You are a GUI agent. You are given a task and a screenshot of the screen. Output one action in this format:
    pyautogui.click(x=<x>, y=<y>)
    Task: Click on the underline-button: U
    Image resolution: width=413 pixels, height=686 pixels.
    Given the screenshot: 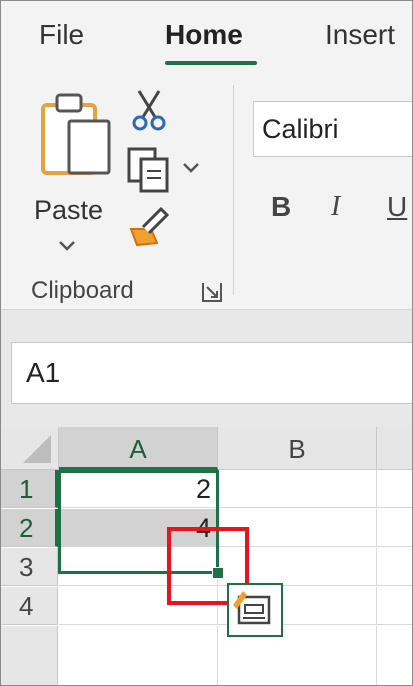 What is the action you would take?
    pyautogui.click(x=397, y=207)
    